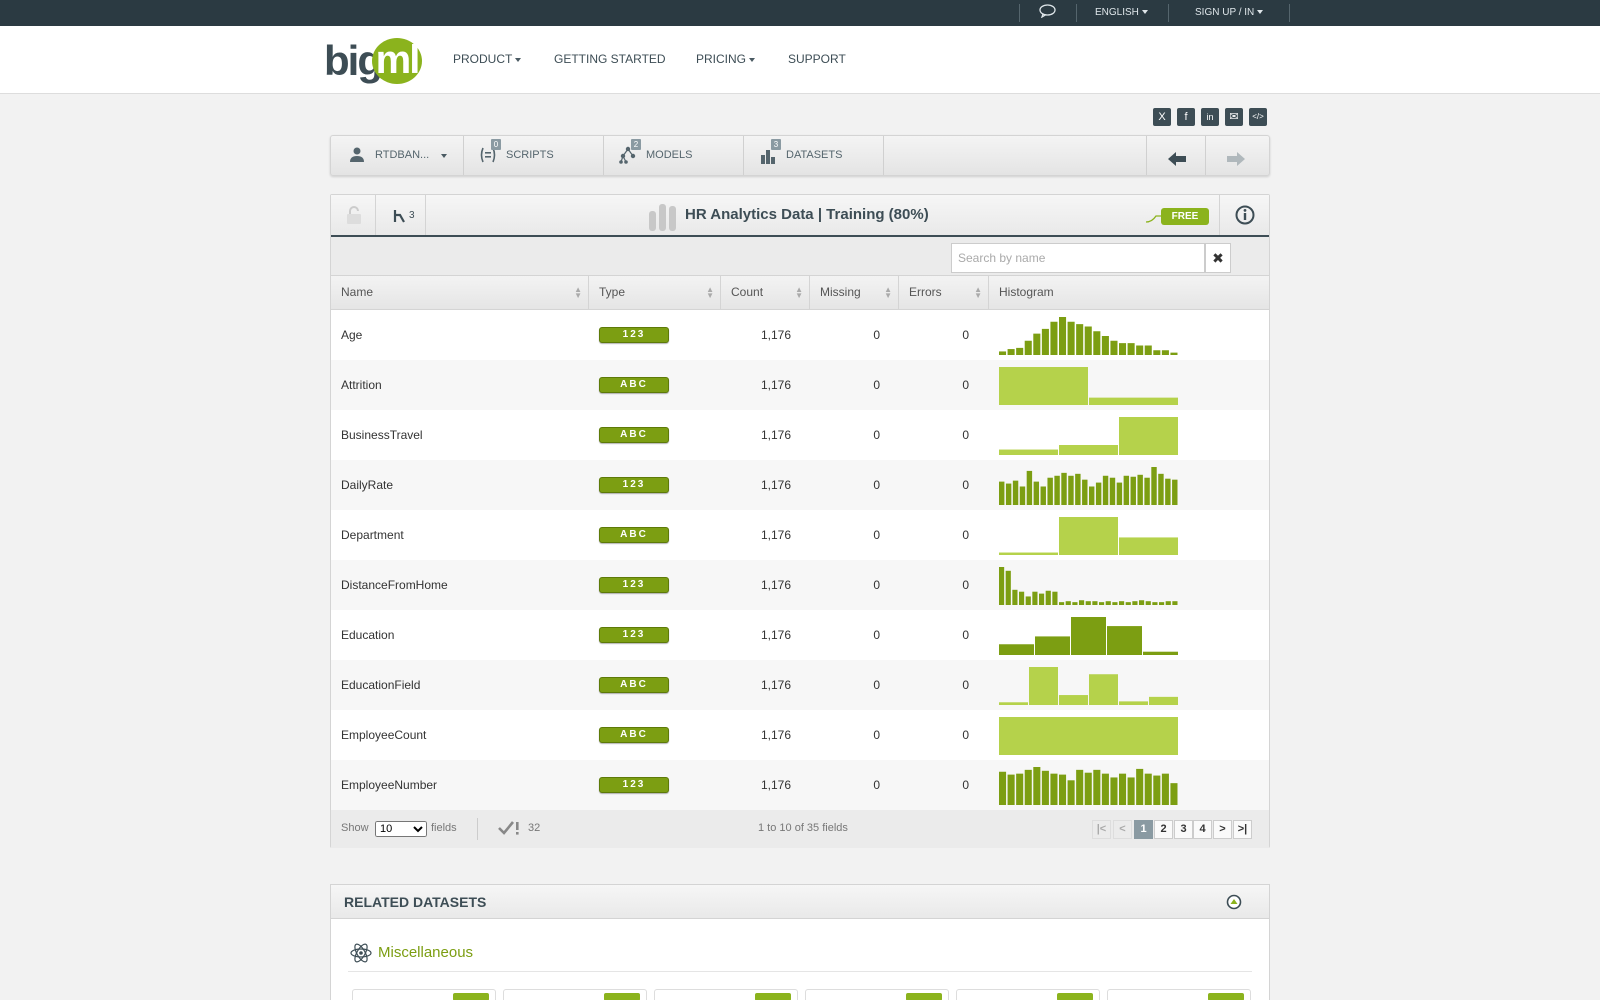 This screenshot has height=1000, width=1600. What do you see at coordinates (800, 385) in the screenshot?
I see `table-row: Attrition ABC 1,176 0 0` at bounding box center [800, 385].